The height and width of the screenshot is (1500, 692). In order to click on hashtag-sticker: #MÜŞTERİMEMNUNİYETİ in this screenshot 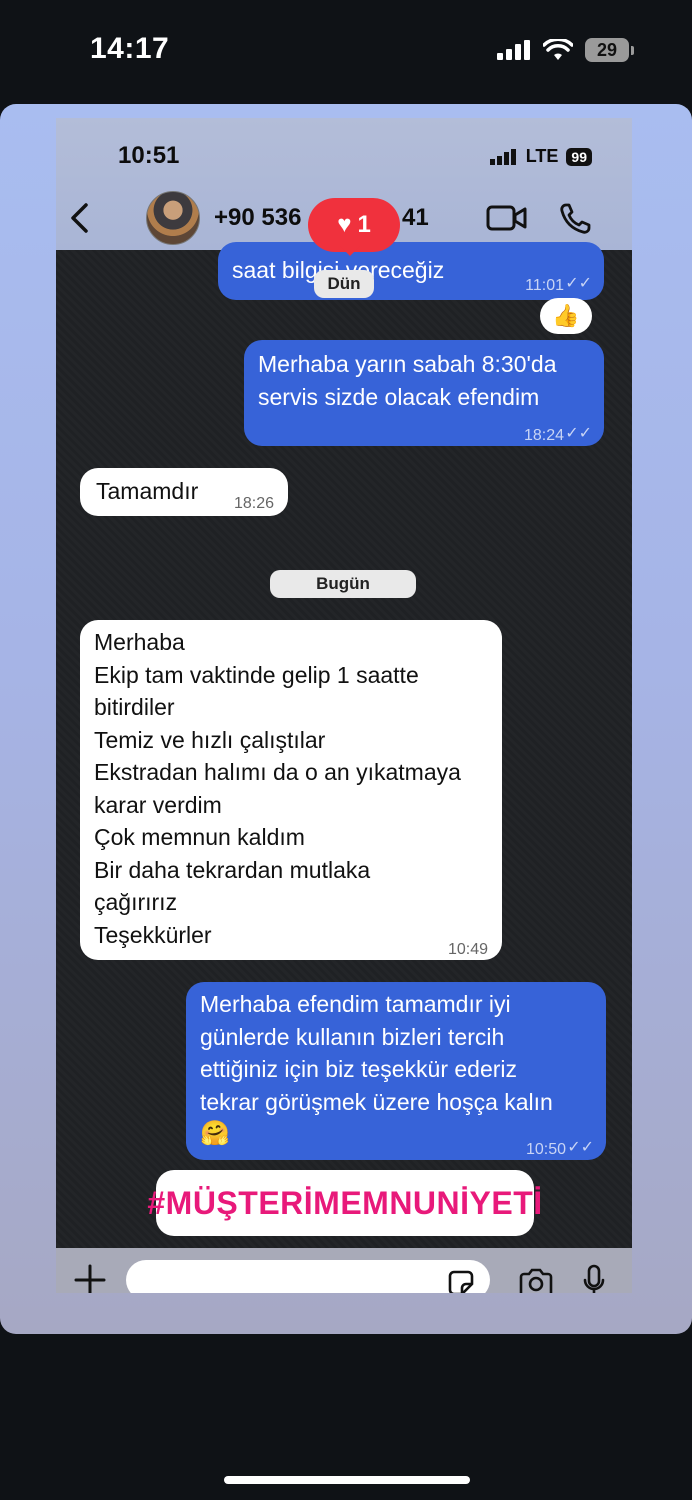, I will do `click(344, 1203)`.